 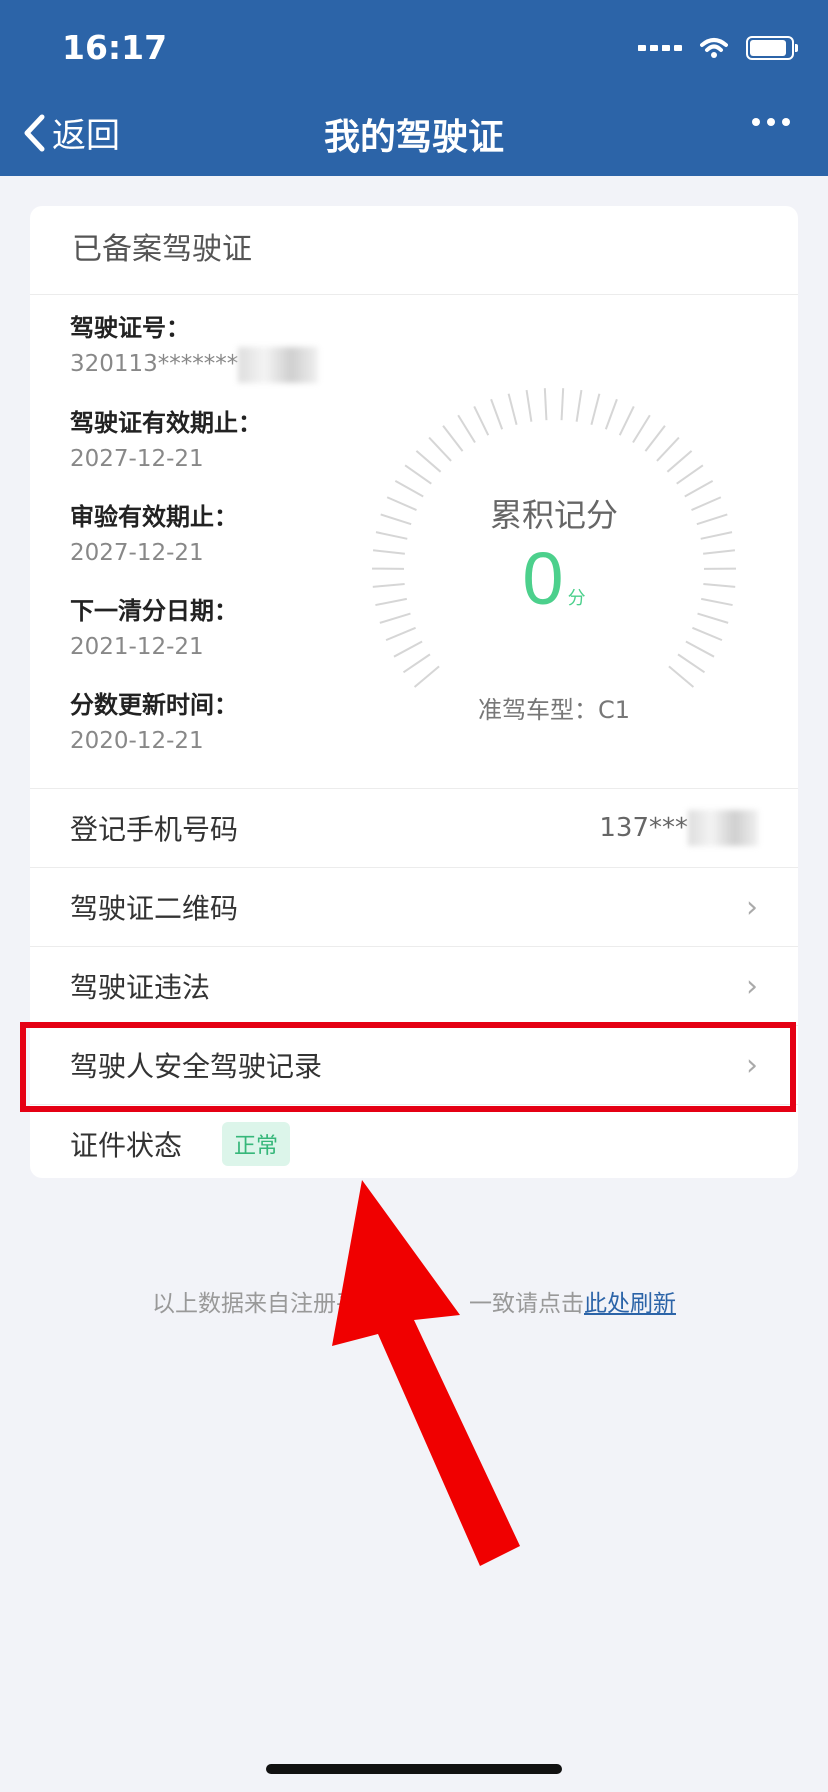 What do you see at coordinates (678, 828) in the screenshot?
I see `phone-value: 137***` at bounding box center [678, 828].